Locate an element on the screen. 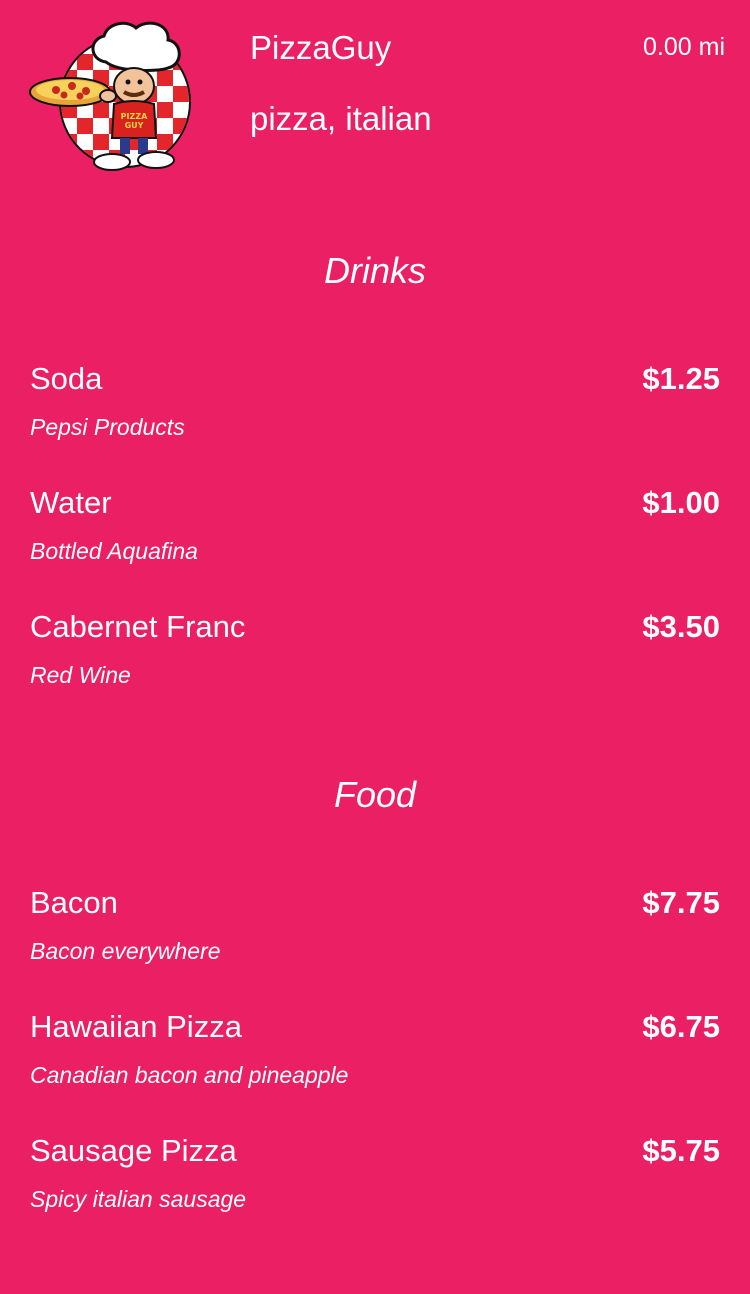 The image size is (750, 1294). restaurant-name: PizzaGuy is located at coordinates (321, 47).